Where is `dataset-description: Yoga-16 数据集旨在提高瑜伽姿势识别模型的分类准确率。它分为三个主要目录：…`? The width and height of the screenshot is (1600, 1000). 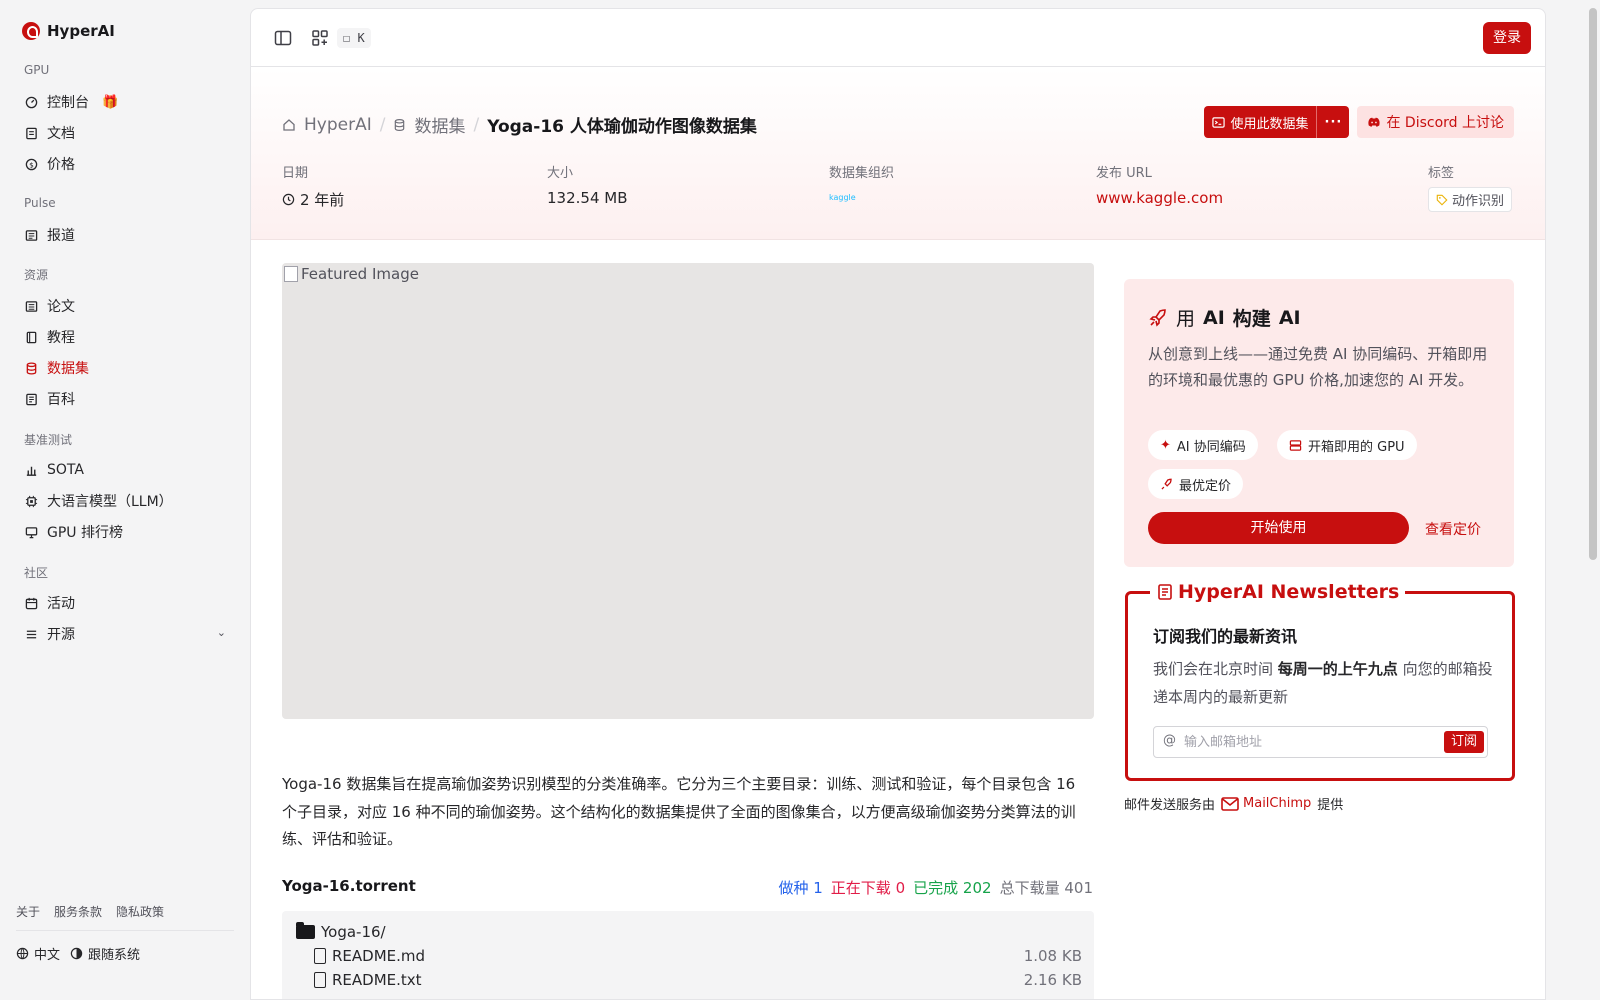
dataset-description: Yoga-16 数据集旨在提高瑜伽姿势识别模型的分类准确率。它分为三个主要目录：… is located at coordinates (679, 811).